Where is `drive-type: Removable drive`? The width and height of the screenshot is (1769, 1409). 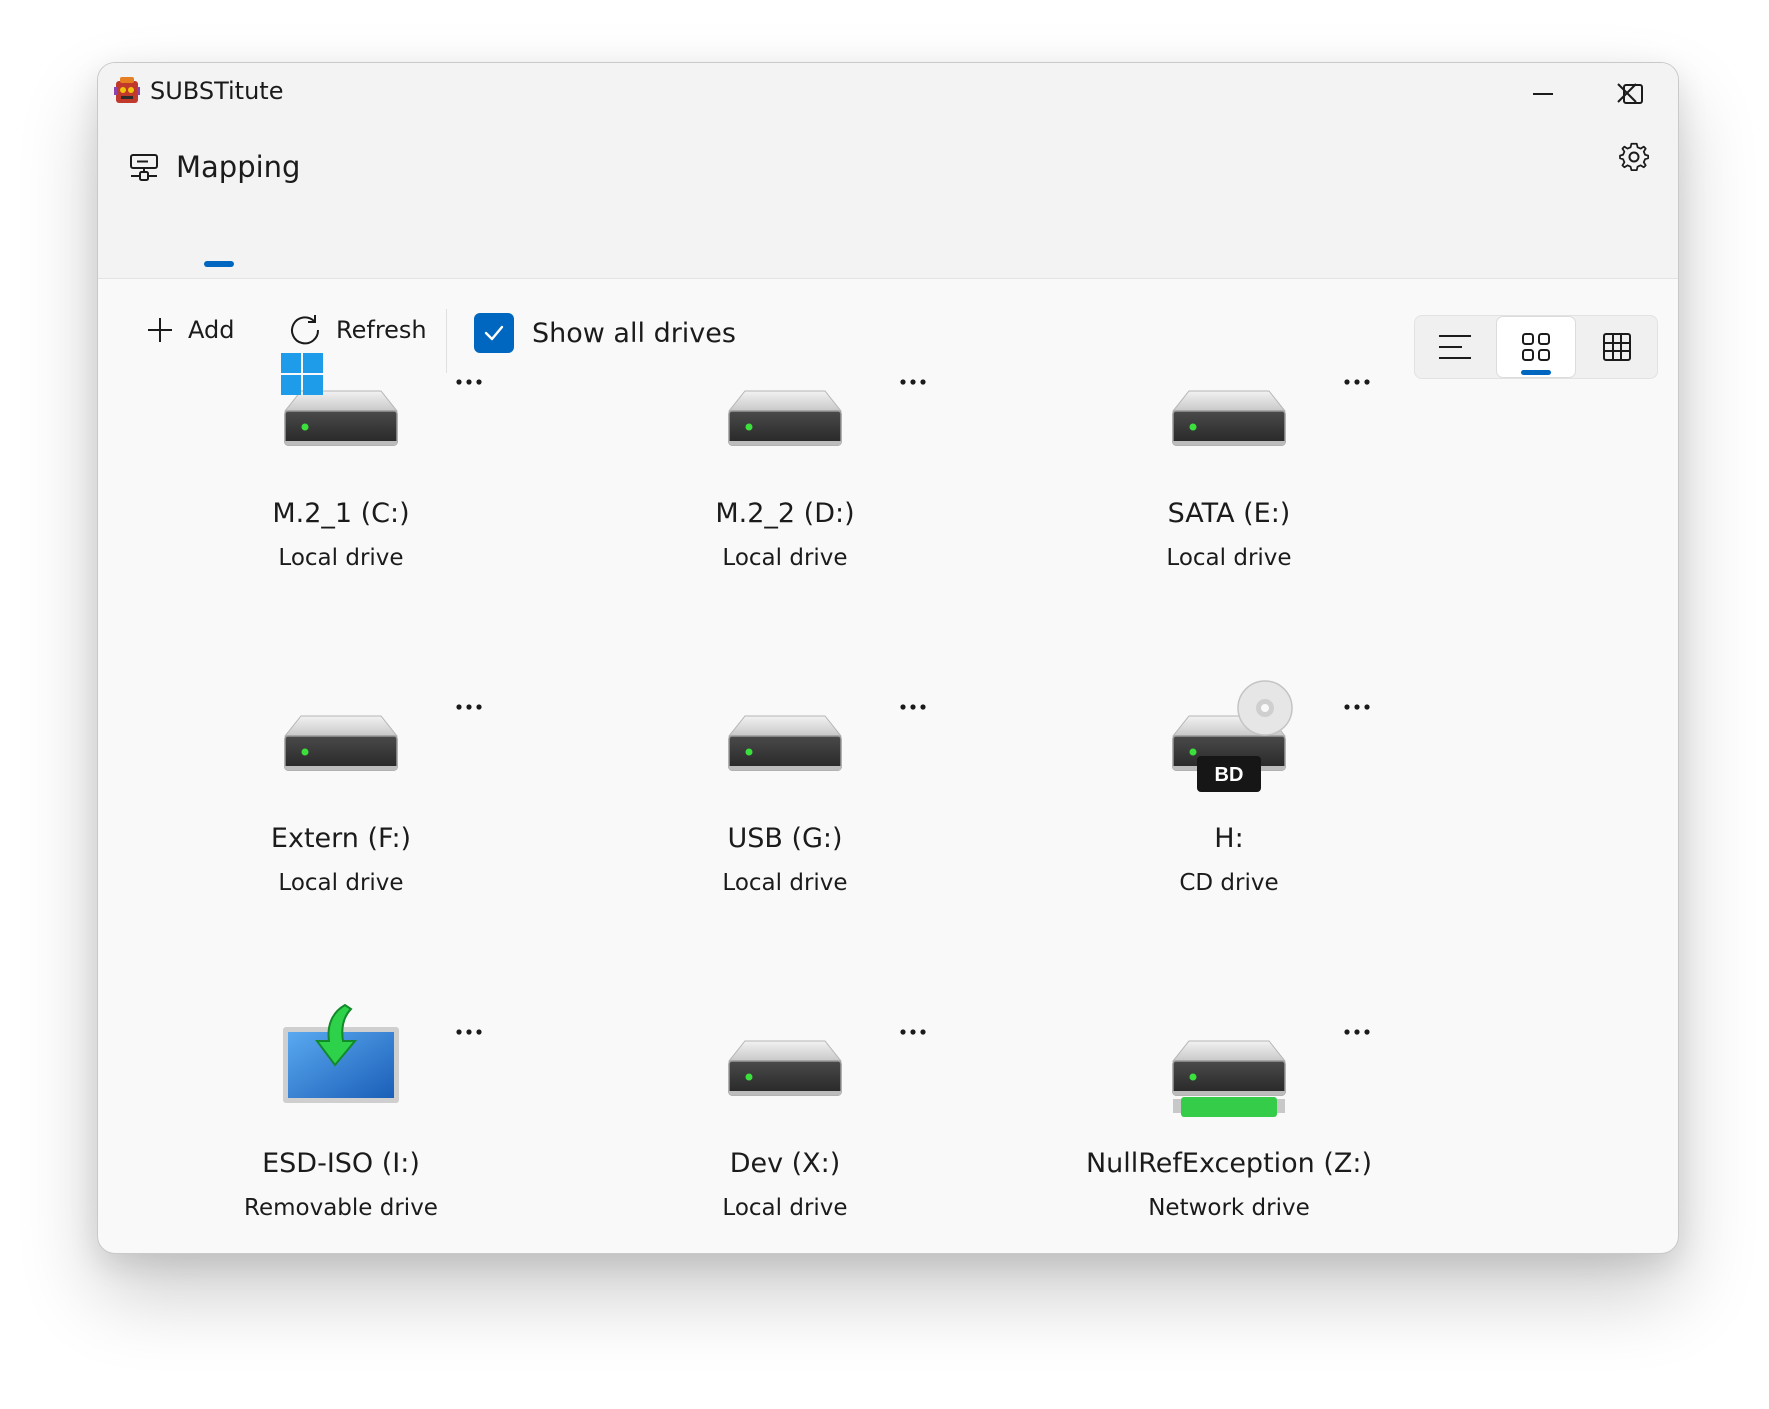
drive-type: Removable drive is located at coordinates (341, 1208).